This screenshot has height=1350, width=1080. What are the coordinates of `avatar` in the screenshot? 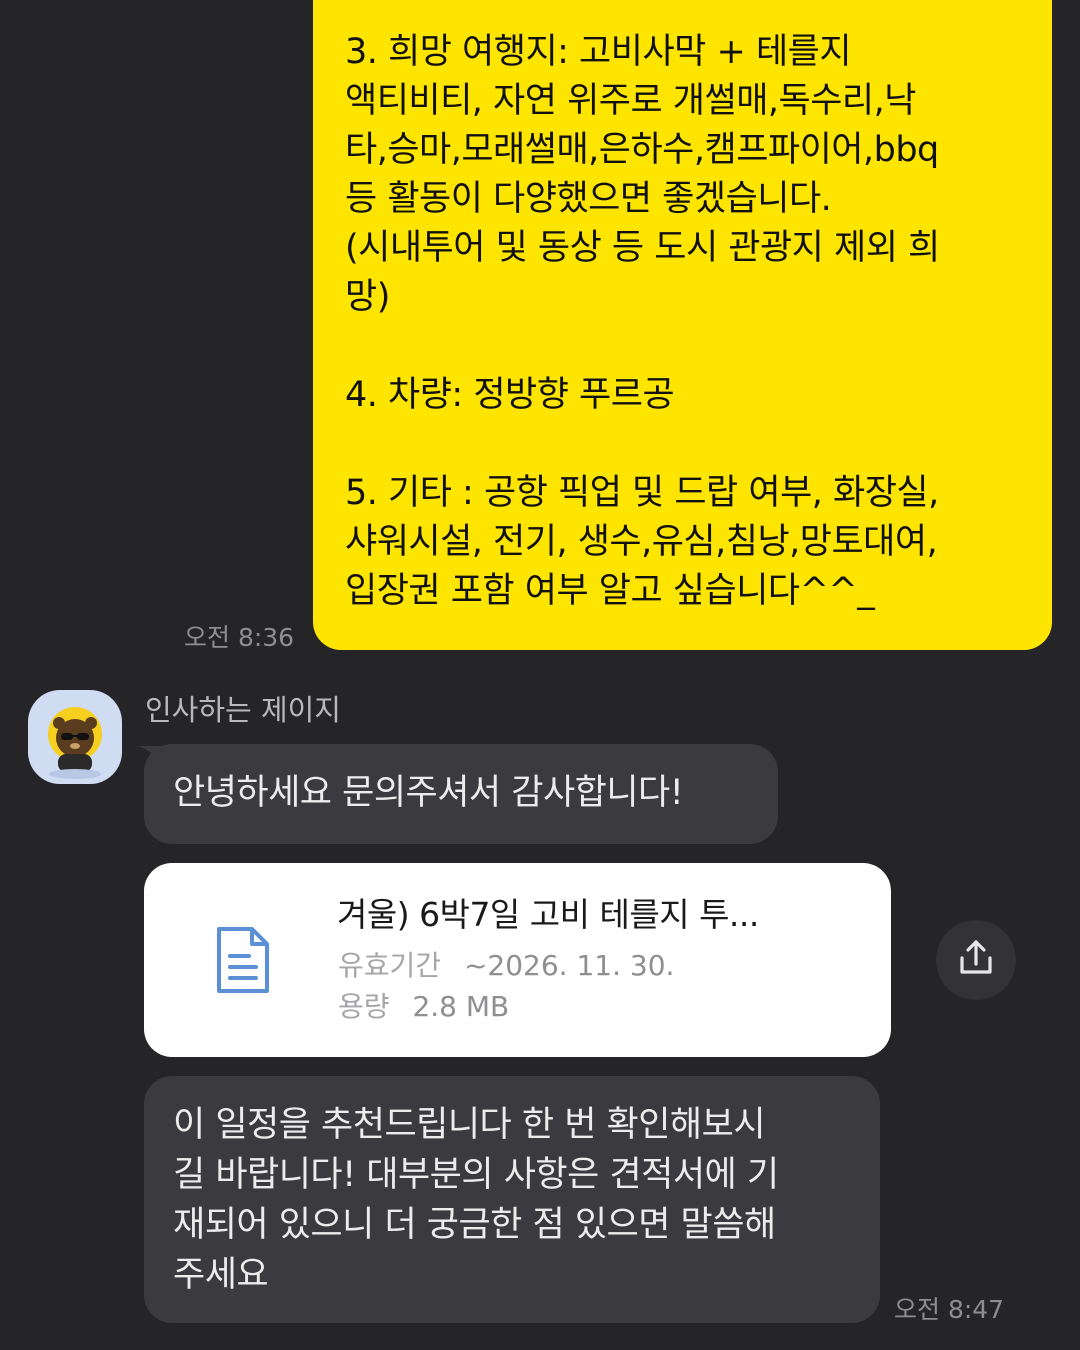 It's located at (75, 737).